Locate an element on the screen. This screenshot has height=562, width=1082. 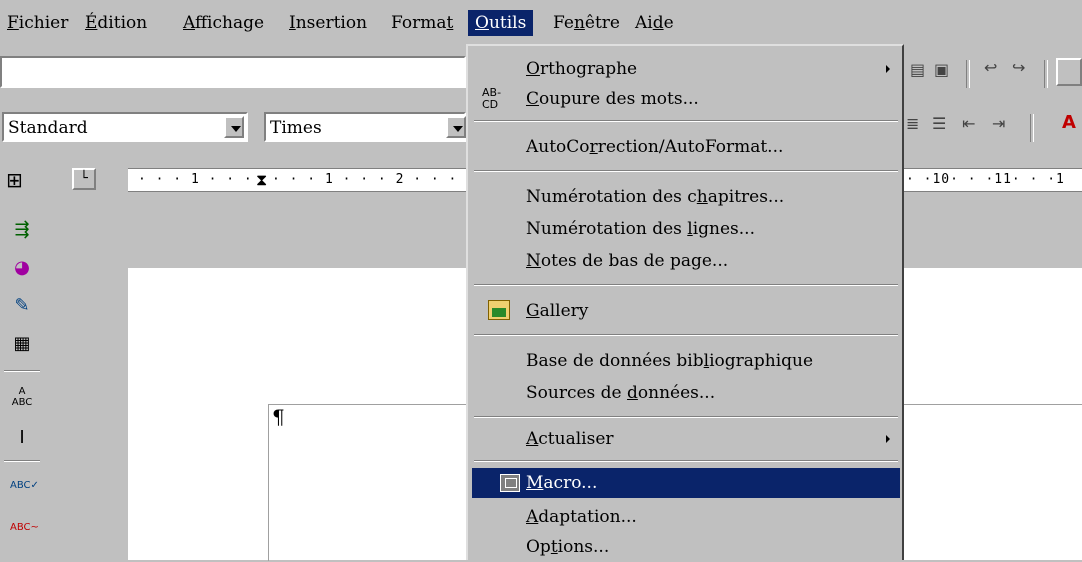
menu-fenetre: Fenêtre is located at coordinates (586, 23).